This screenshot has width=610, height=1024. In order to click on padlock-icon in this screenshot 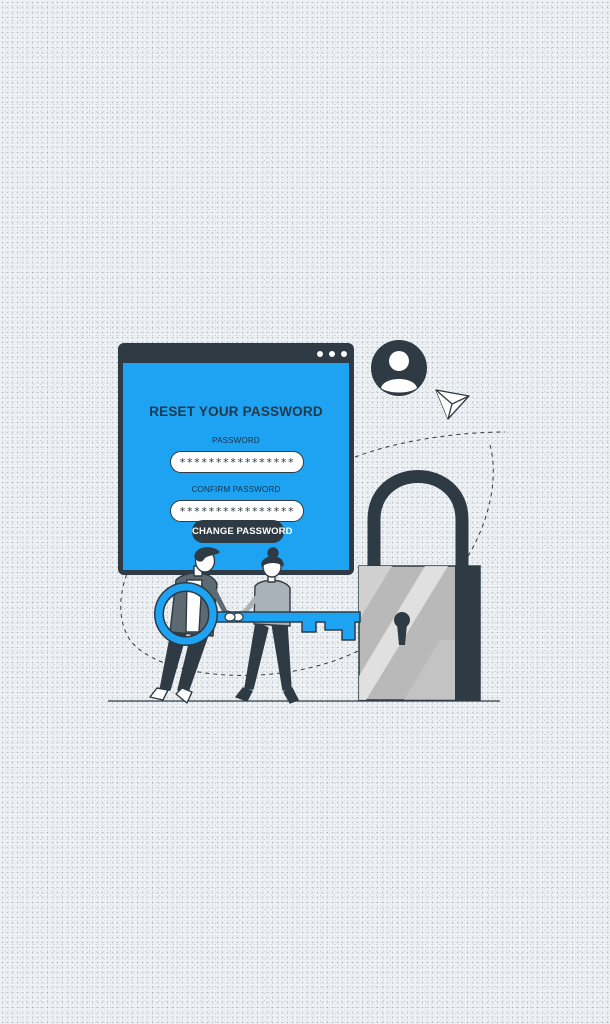, I will do `click(419, 585)`.